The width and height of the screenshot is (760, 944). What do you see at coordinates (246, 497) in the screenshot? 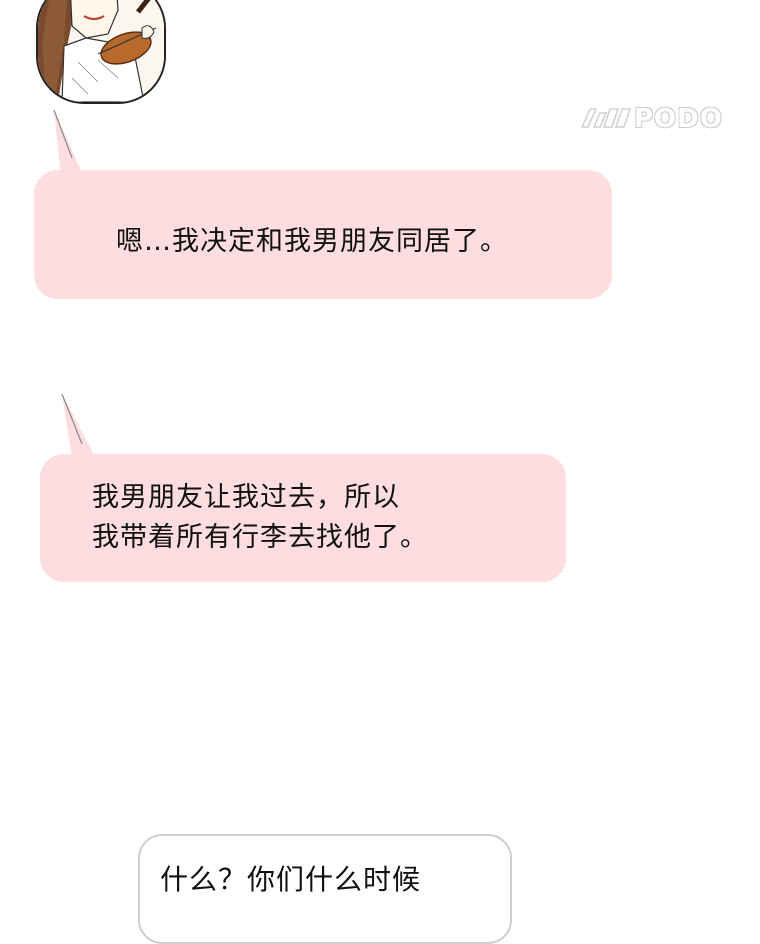
I see `bubble-2-line-1: 我男朋友让我过去，所以` at bounding box center [246, 497].